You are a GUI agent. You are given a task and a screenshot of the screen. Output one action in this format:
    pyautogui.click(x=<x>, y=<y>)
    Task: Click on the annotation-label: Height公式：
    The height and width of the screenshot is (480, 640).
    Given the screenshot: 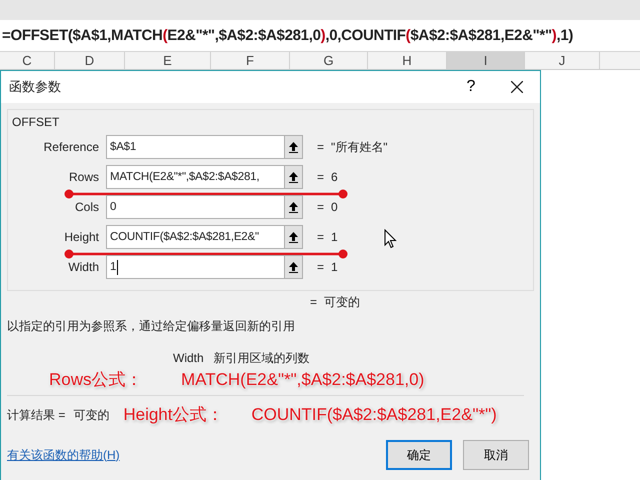 What is the action you would take?
    pyautogui.click(x=173, y=415)
    